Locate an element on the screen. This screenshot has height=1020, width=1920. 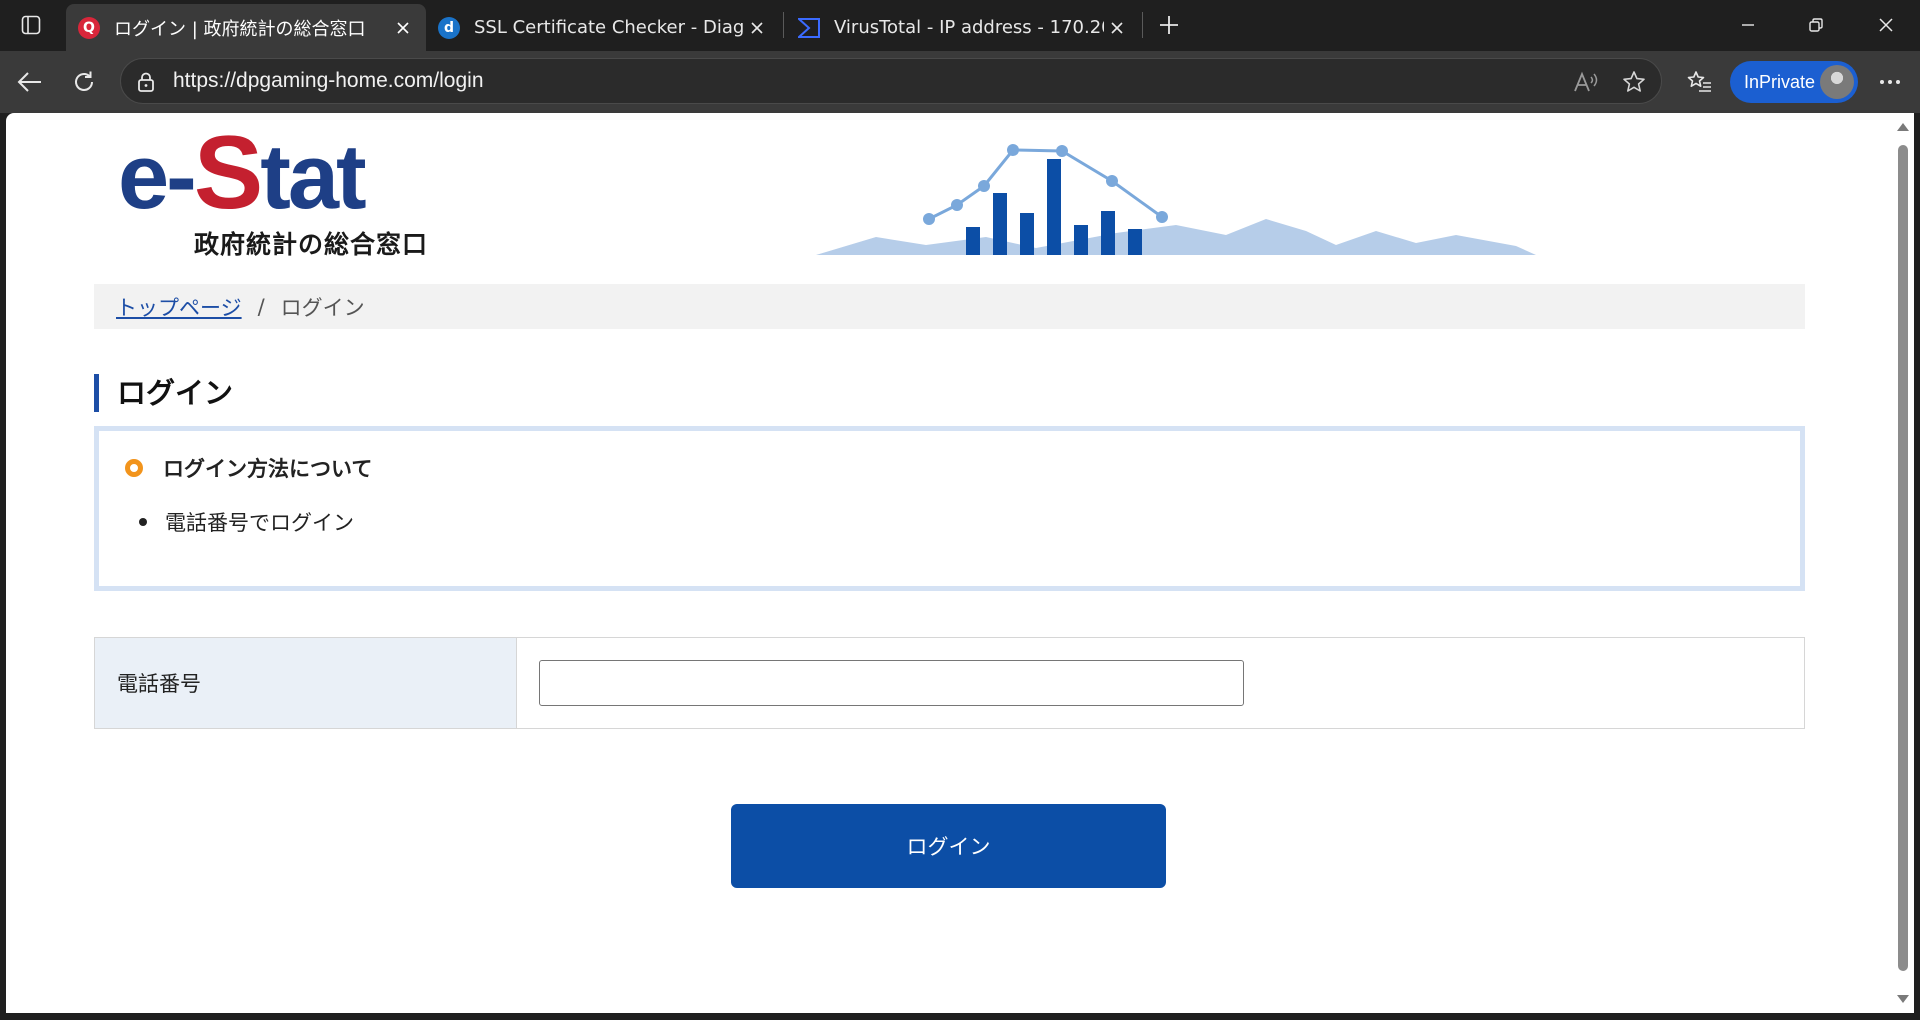
profile-avatar is located at coordinates (1837, 82).